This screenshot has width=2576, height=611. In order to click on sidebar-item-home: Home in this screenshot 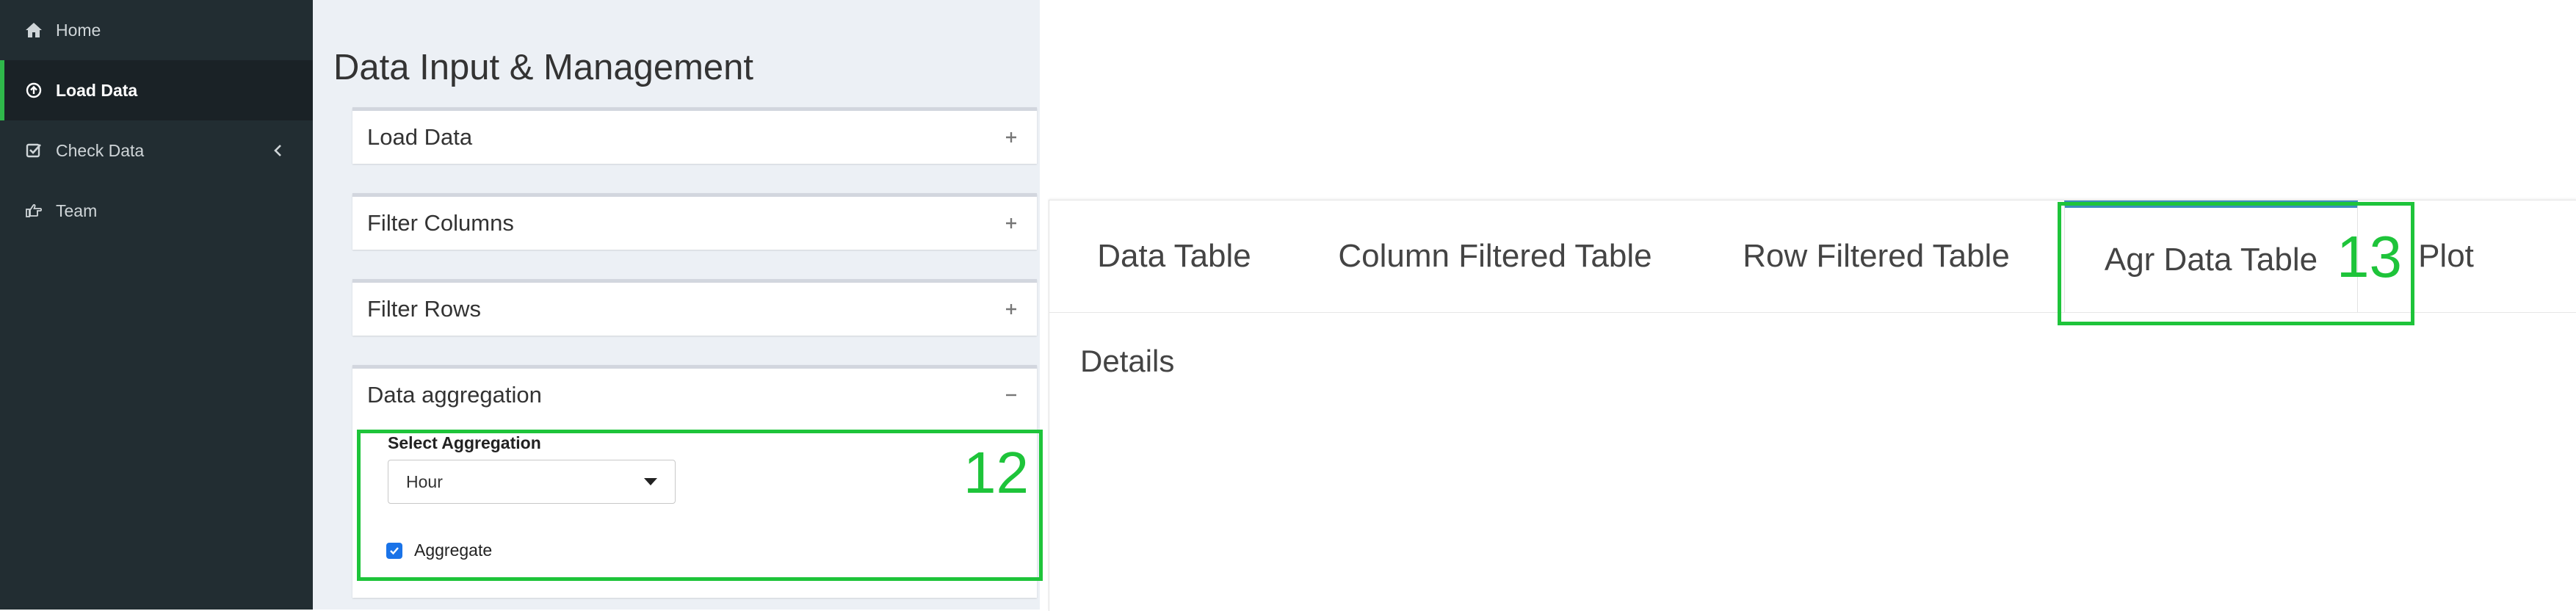, I will do `click(156, 30)`.